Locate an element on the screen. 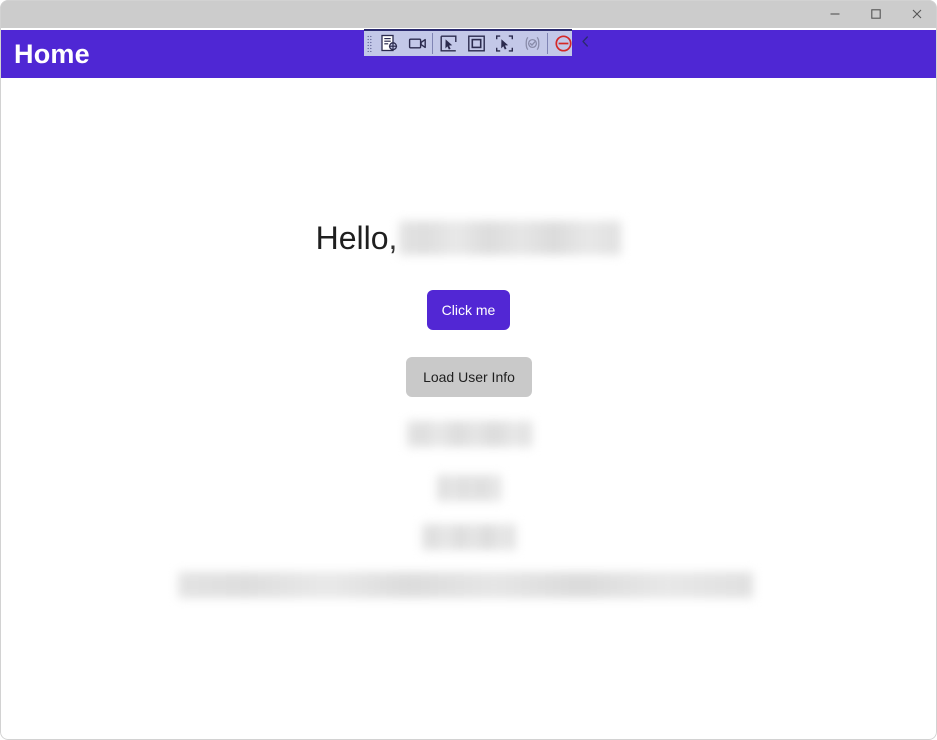 The height and width of the screenshot is (740, 937). grip-dots-icon is located at coordinates (369, 43).